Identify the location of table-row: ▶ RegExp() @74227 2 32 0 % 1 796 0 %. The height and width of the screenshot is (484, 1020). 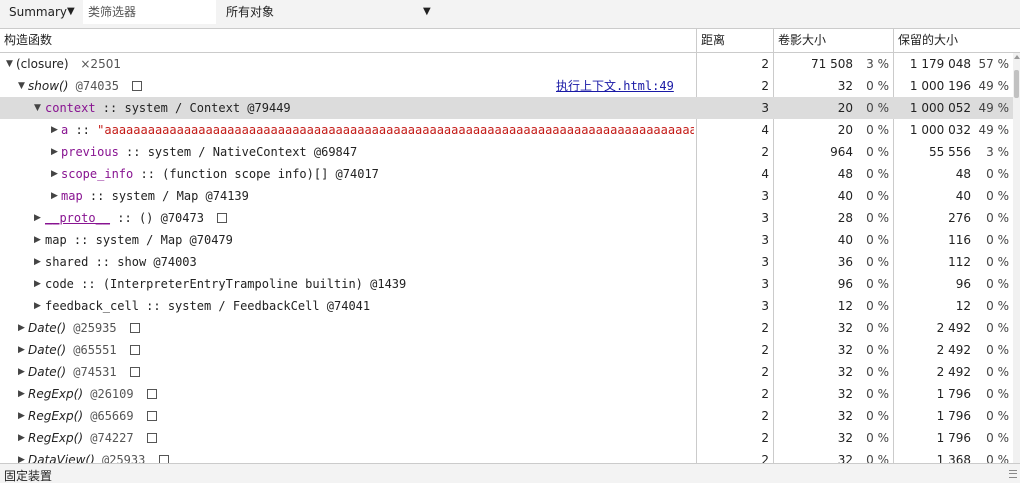
(506, 438).